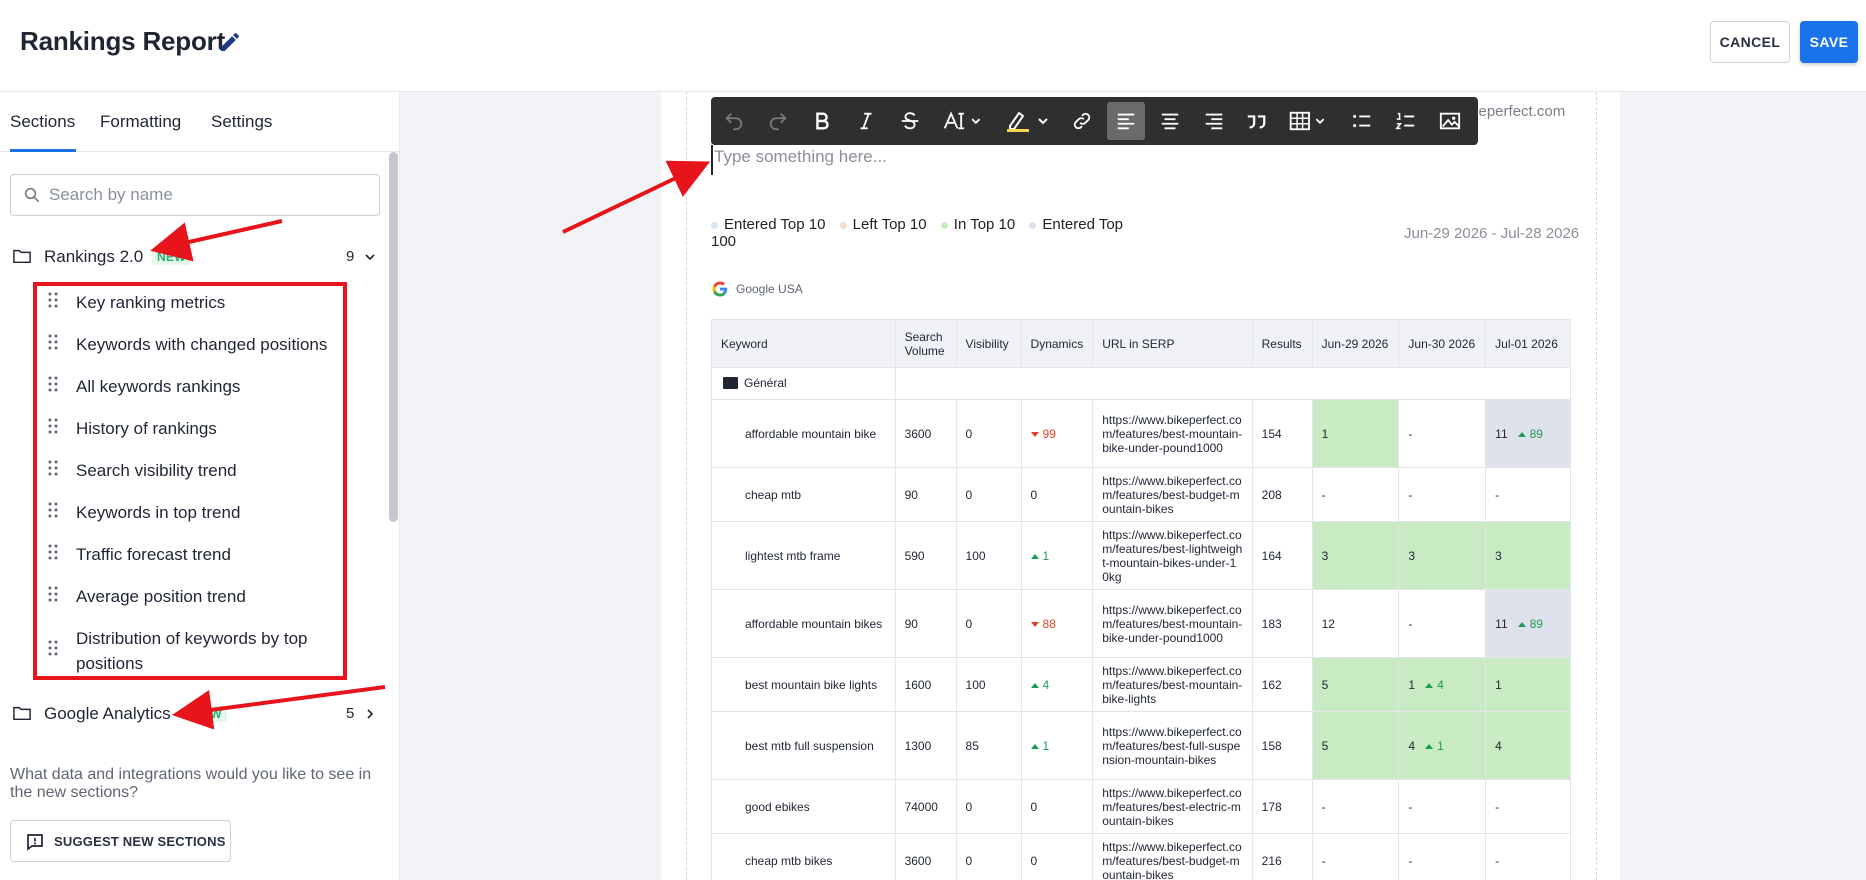 This screenshot has height=880, width=1866. What do you see at coordinates (230, 42) in the screenshot?
I see `pencil-icon` at bounding box center [230, 42].